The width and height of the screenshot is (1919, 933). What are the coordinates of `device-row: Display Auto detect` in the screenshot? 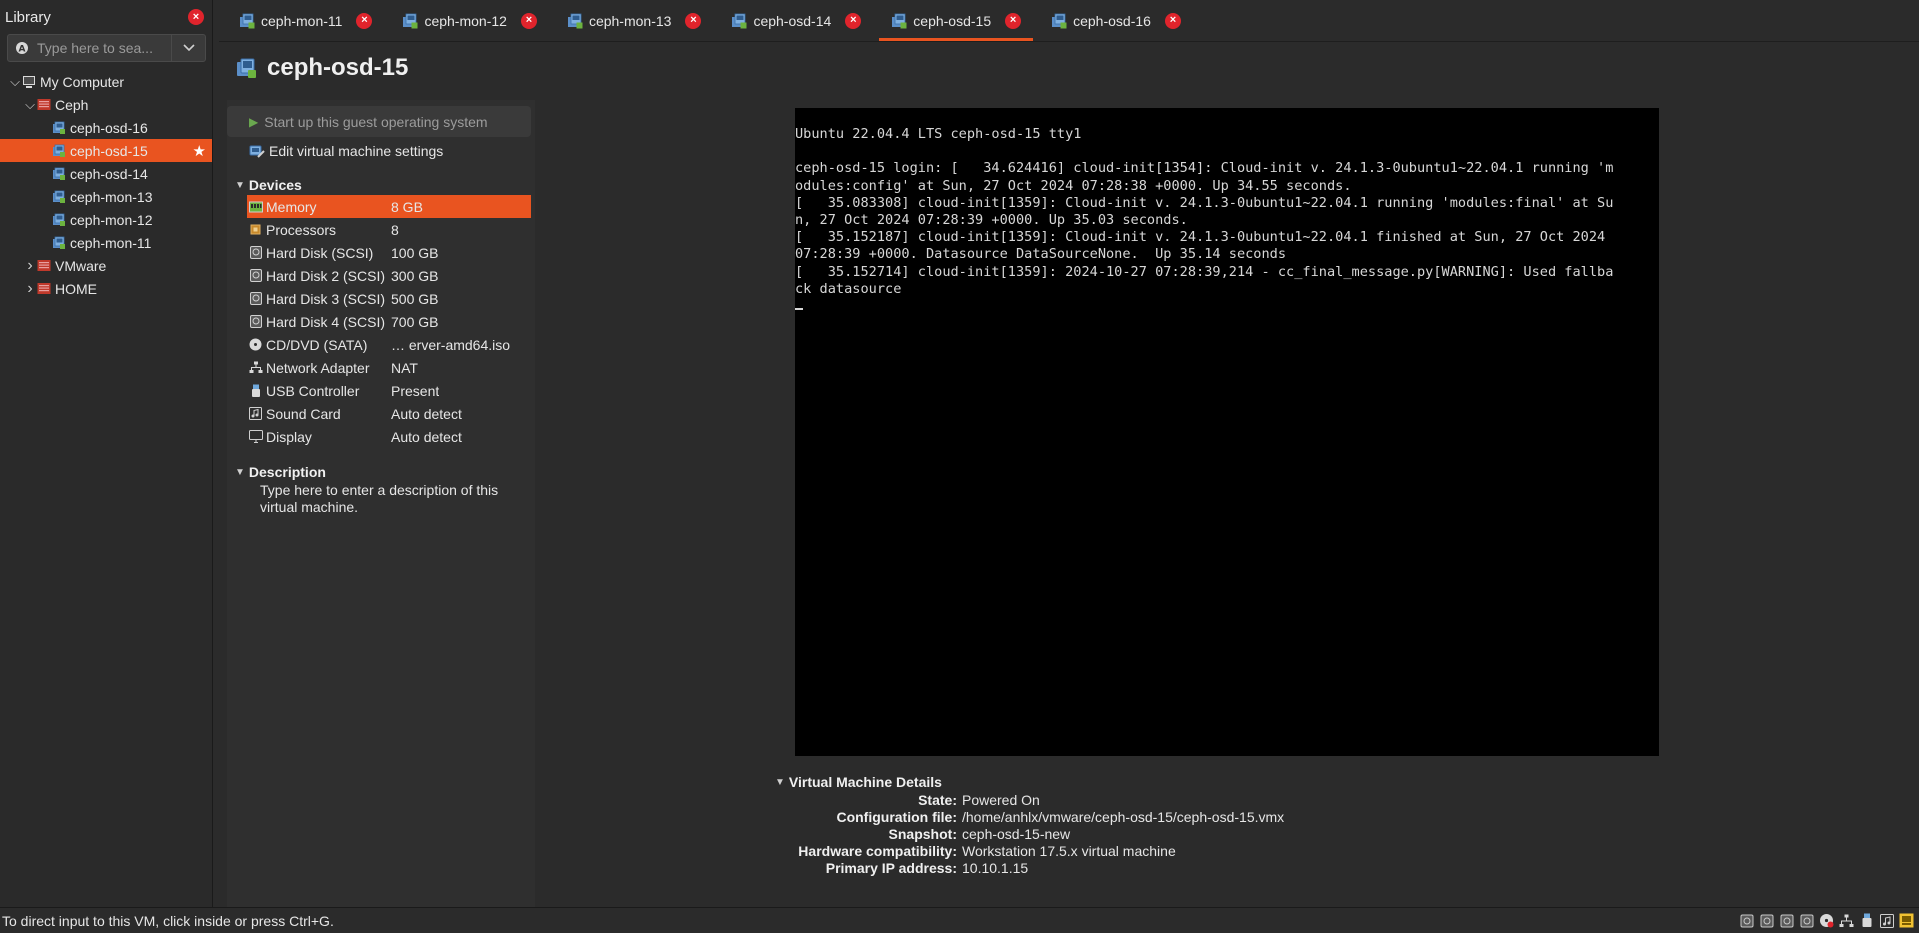 It's located at (389, 436).